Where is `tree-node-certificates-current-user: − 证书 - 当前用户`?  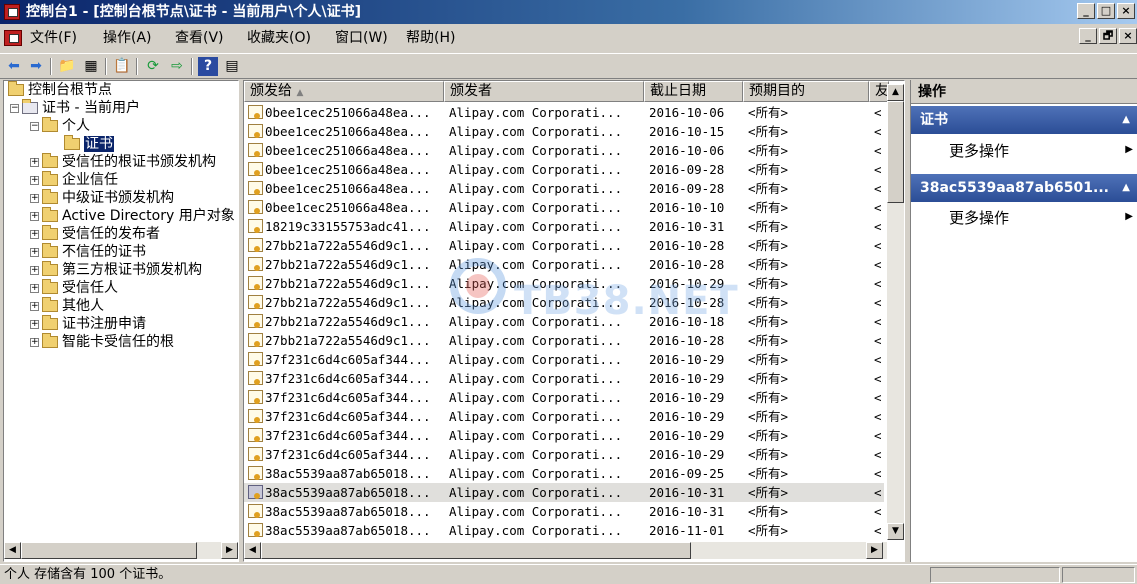 tree-node-certificates-current-user: − 证书 - 当前用户 is located at coordinates (75, 108).